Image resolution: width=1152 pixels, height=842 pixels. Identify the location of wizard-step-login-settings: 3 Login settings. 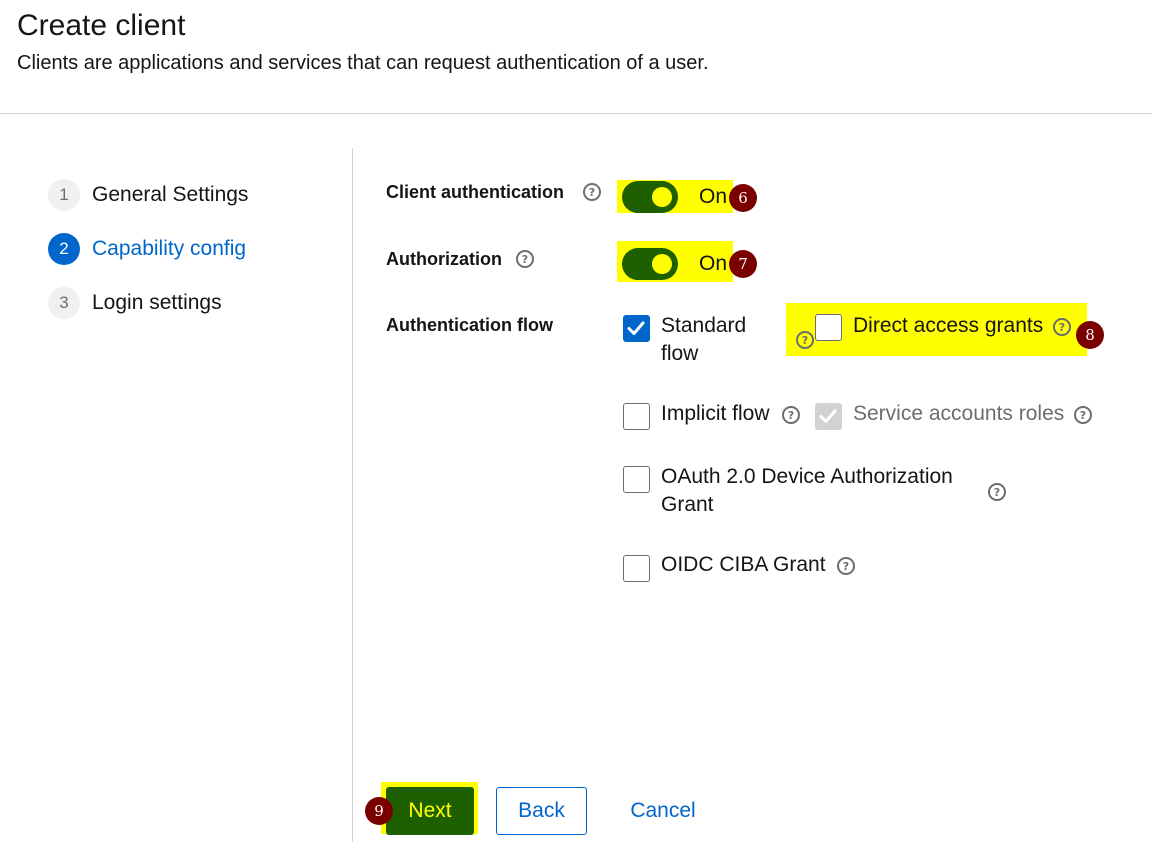
(135, 303).